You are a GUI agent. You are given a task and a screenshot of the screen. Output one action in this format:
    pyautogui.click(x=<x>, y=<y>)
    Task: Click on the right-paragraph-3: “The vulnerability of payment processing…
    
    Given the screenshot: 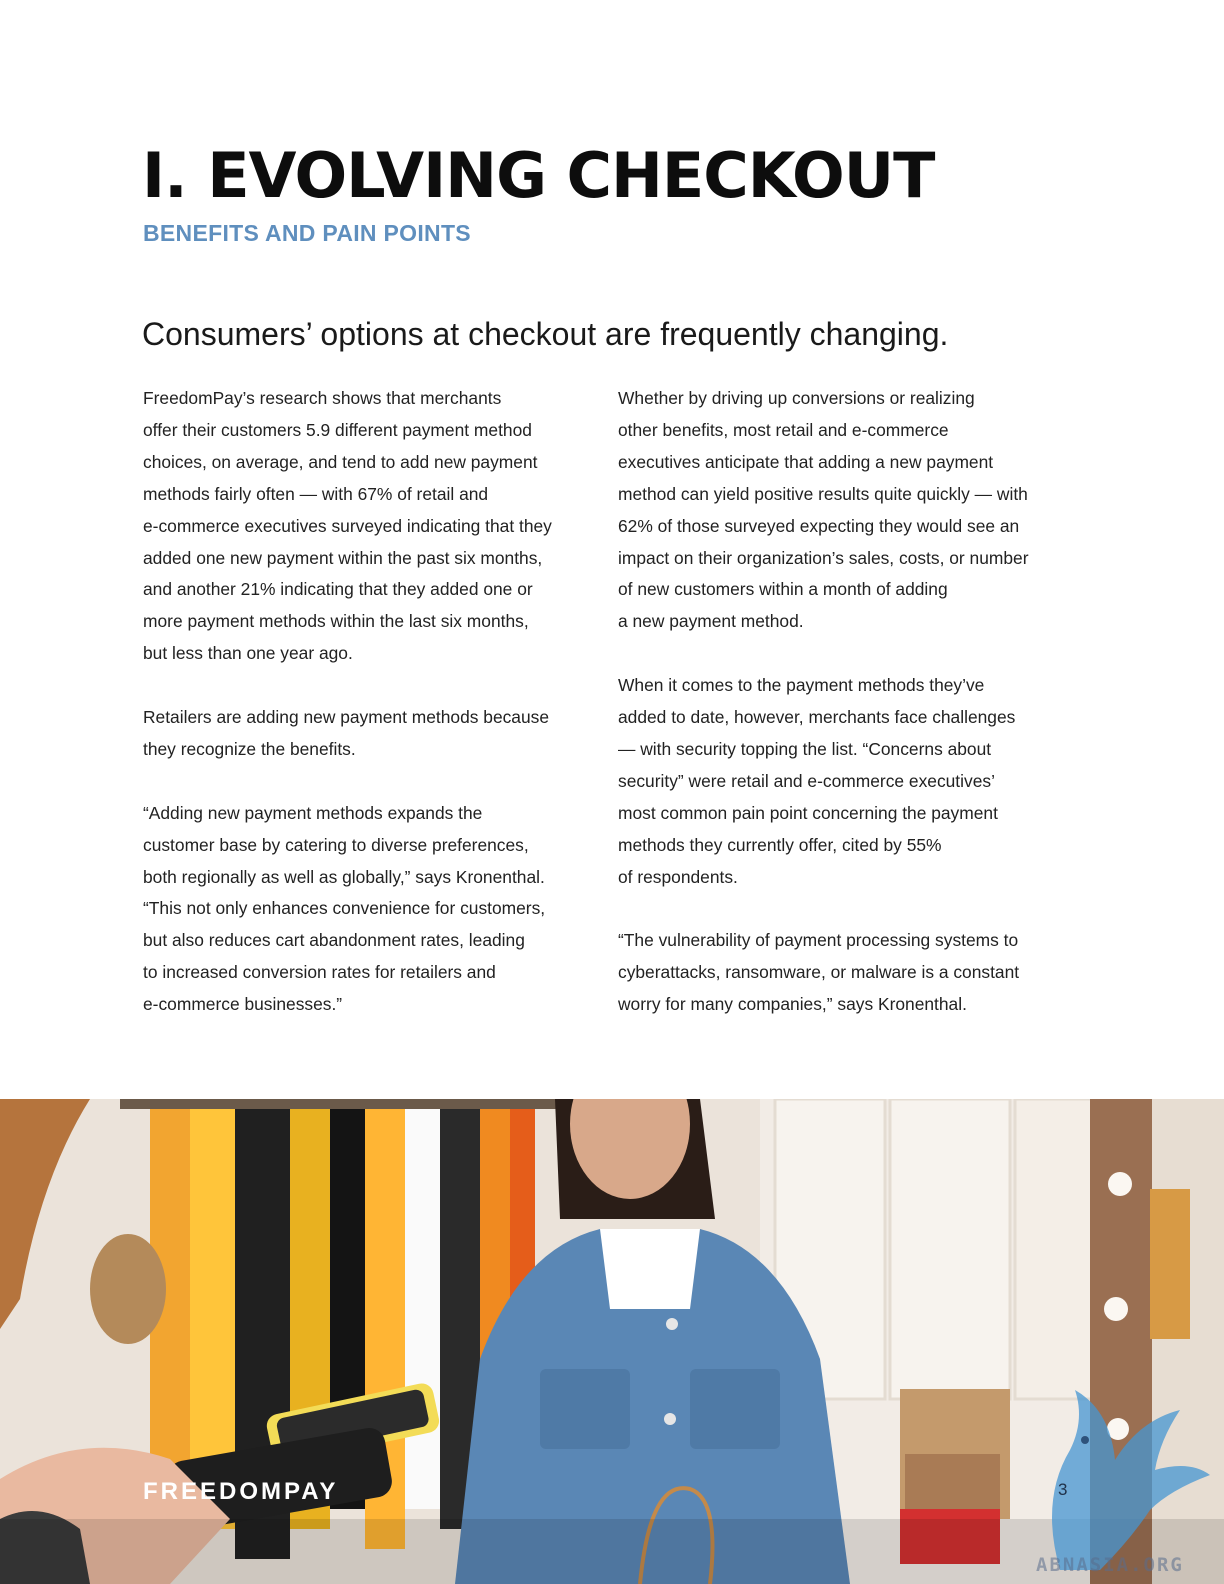 What is the action you would take?
    pyautogui.click(x=819, y=972)
    